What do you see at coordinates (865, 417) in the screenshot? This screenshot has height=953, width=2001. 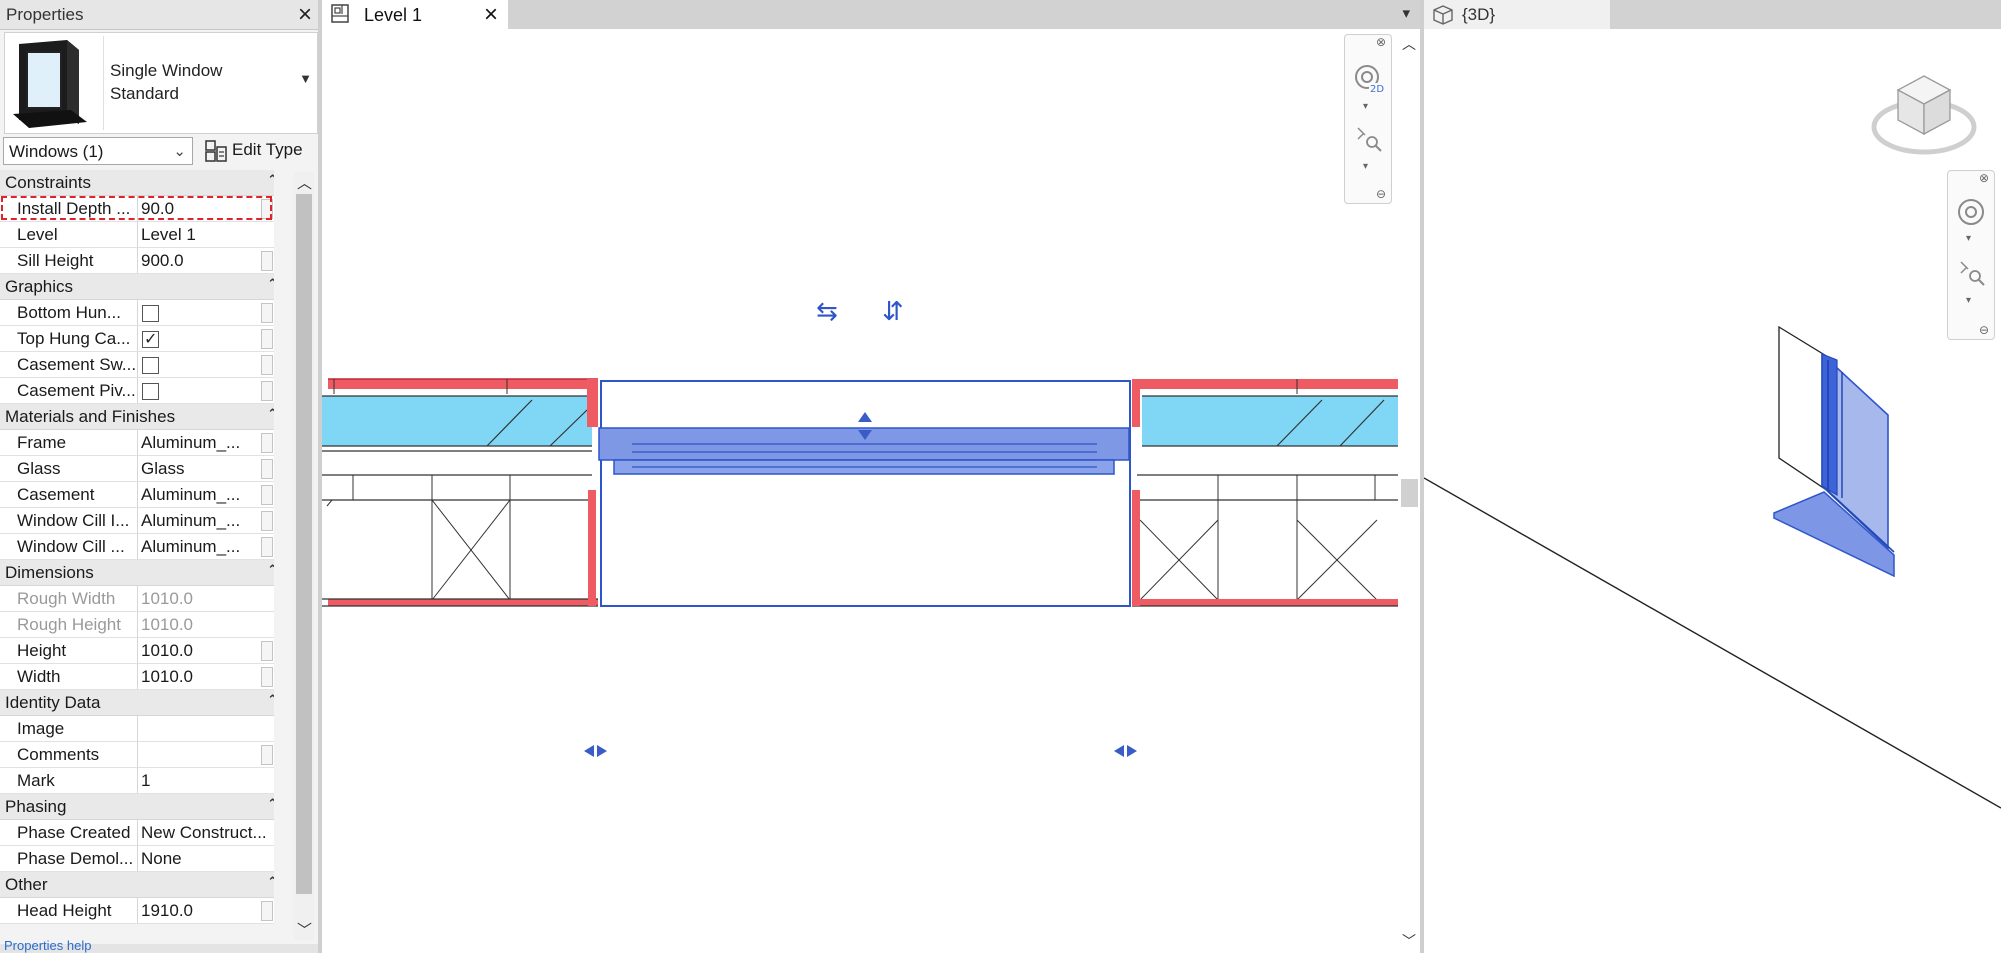 I see `arrow-up-icon` at bounding box center [865, 417].